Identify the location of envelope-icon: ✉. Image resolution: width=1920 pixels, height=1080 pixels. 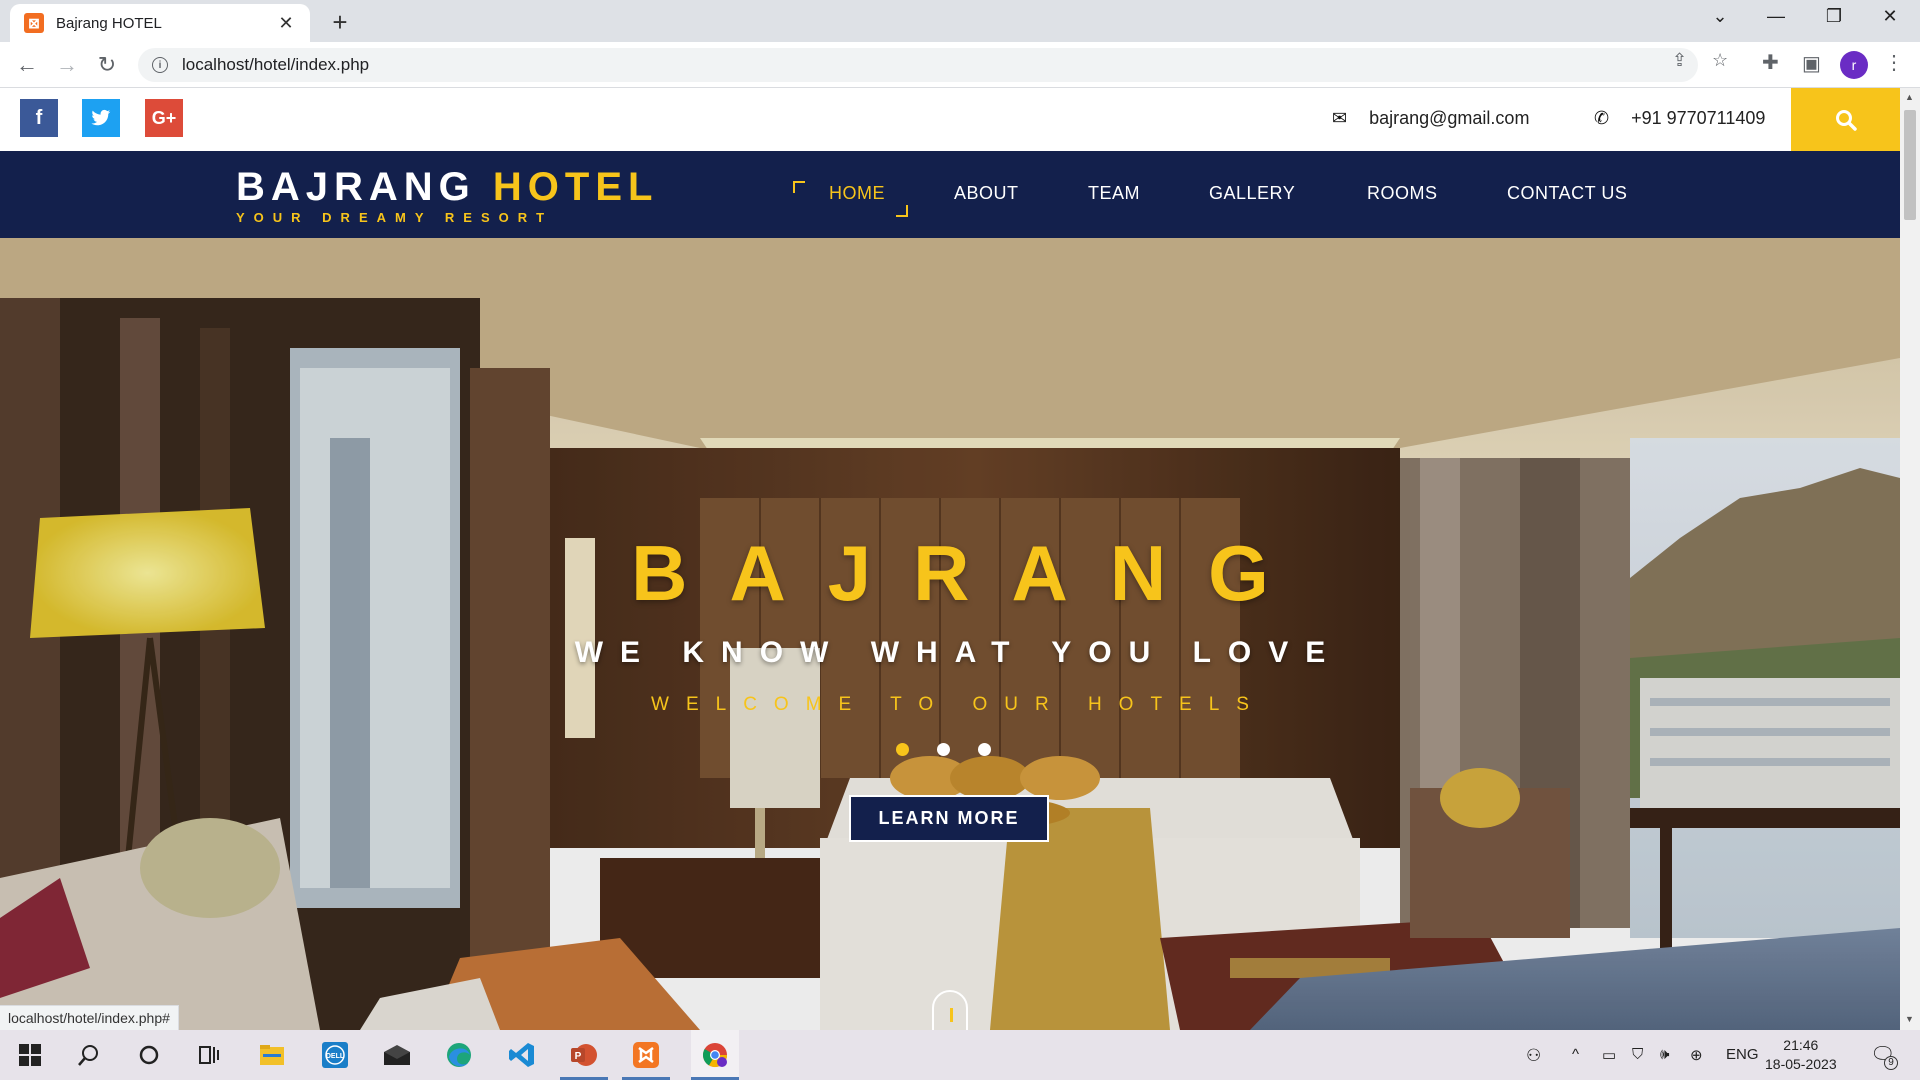
(1340, 118).